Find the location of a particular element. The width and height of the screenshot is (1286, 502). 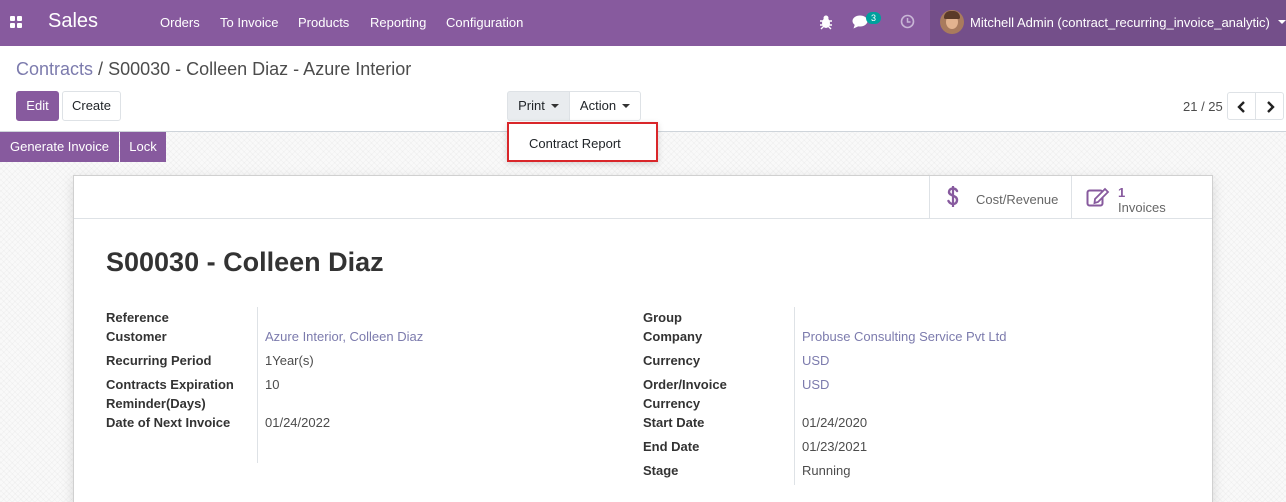

pager-previous-button is located at coordinates (1241, 106).